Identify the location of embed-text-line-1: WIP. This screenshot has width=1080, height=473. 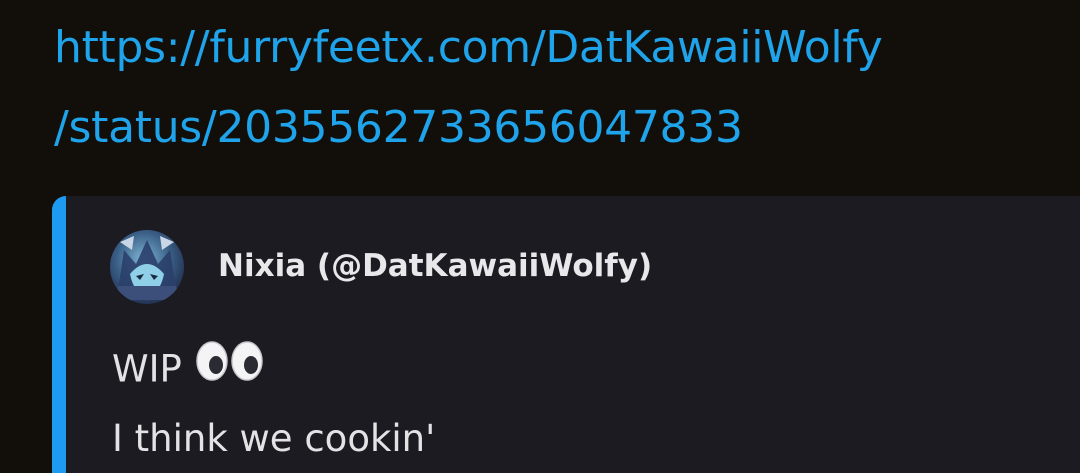
(188, 369).